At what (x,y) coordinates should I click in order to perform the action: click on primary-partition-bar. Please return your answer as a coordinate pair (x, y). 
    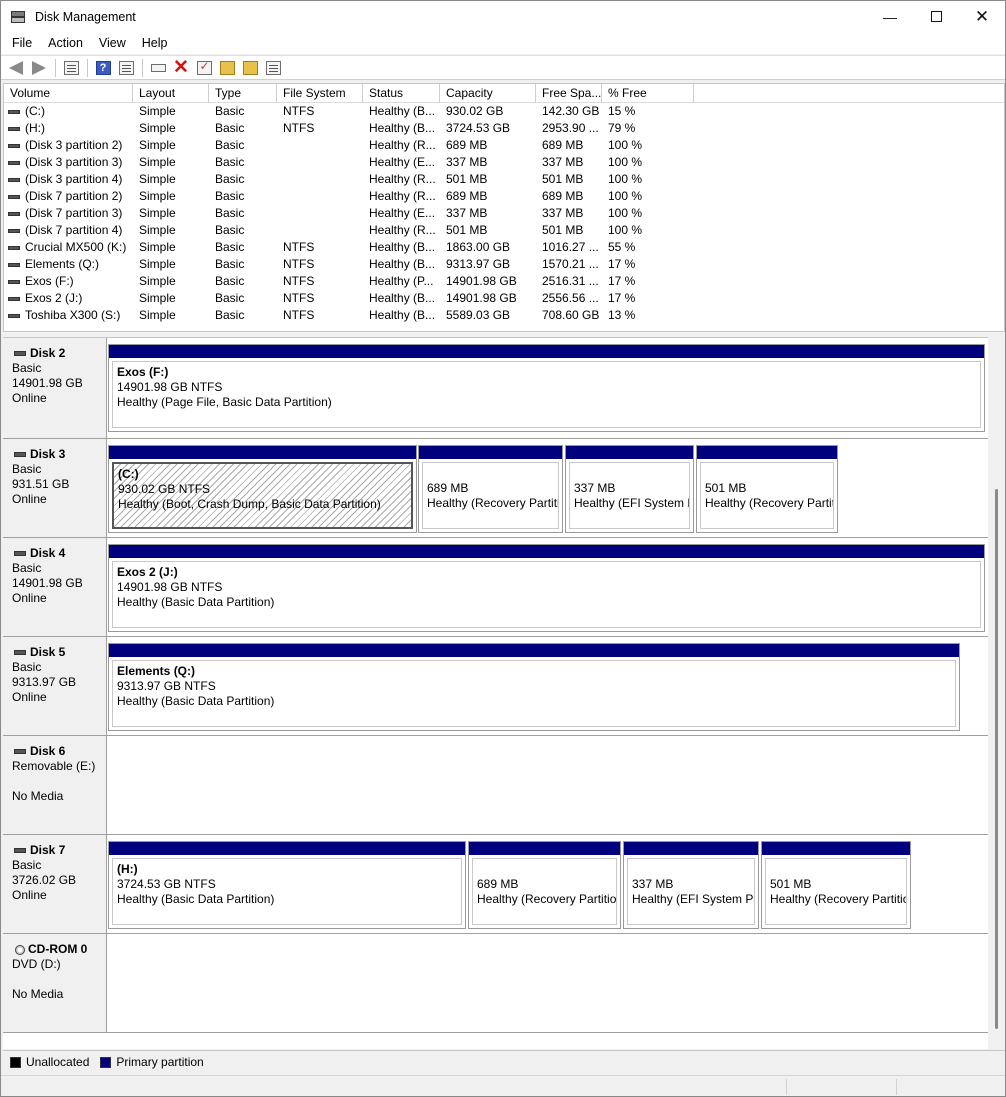
    Looking at the image, I should click on (546, 551).